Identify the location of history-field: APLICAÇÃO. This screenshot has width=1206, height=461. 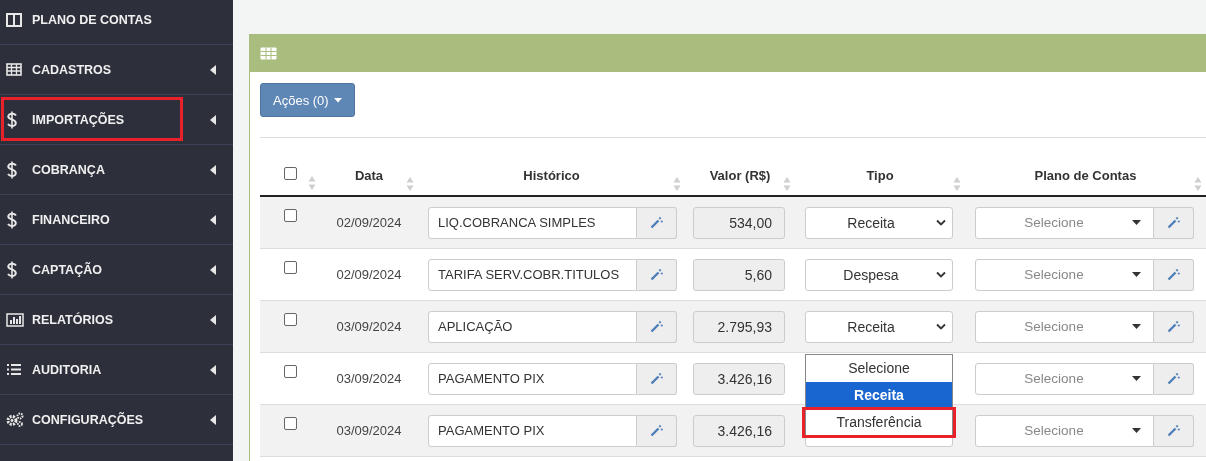
(532, 326).